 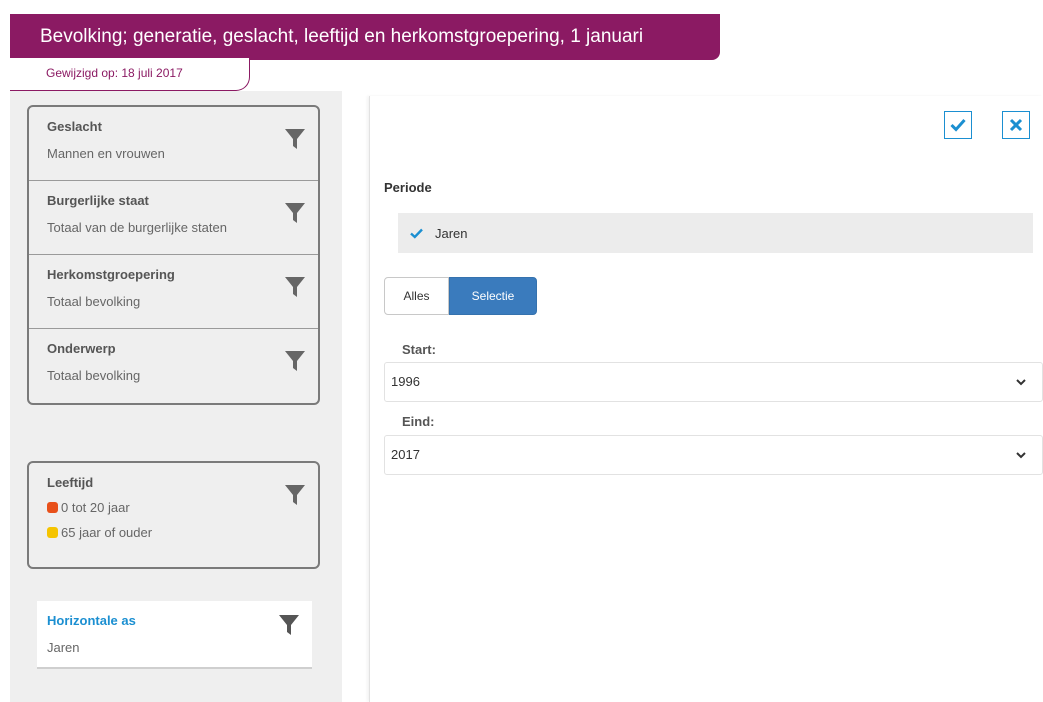 I want to click on end-select: 2017, so click(x=713, y=455).